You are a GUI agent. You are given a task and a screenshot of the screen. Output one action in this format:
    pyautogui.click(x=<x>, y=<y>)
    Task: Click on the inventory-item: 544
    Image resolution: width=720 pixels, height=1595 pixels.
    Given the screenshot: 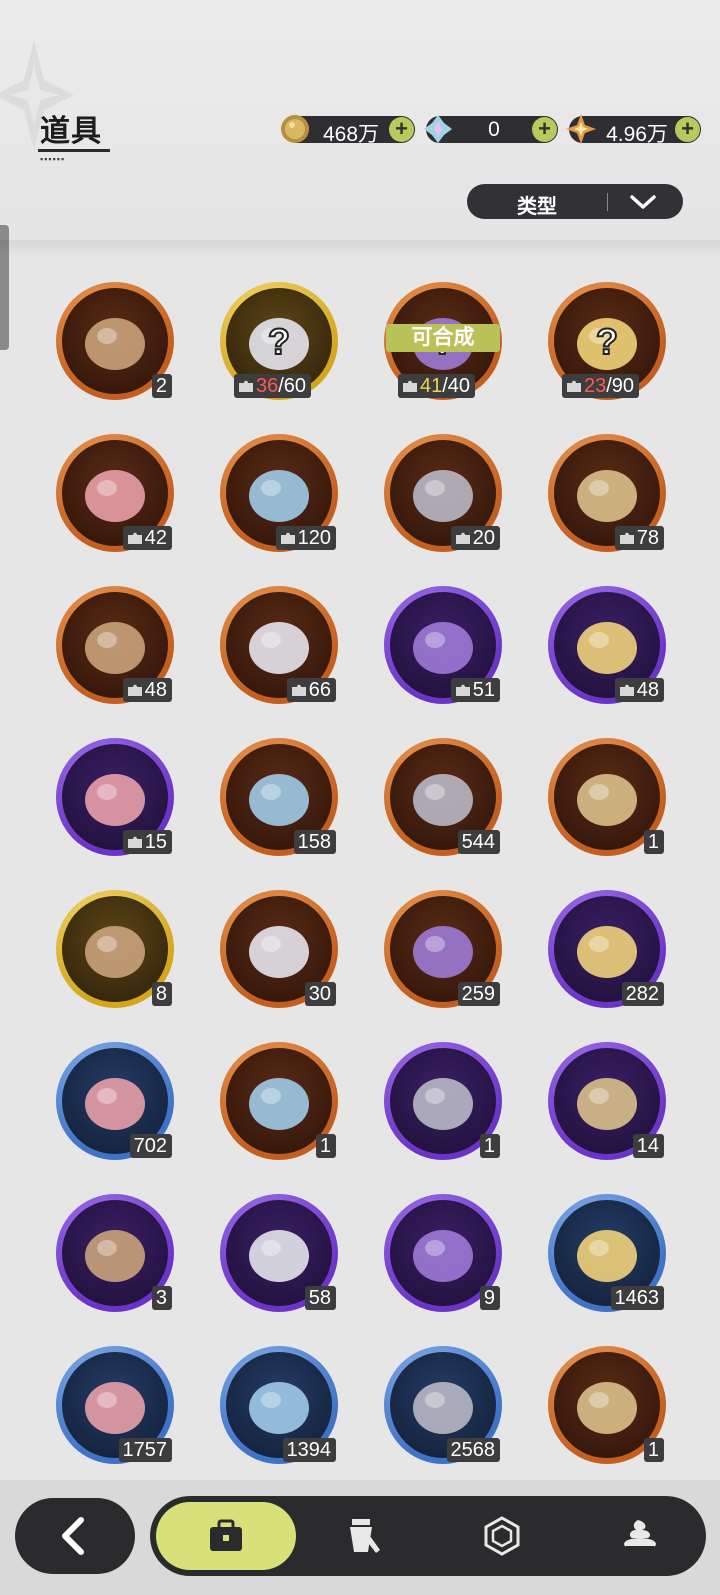 What is the action you would take?
    pyautogui.click(x=443, y=797)
    